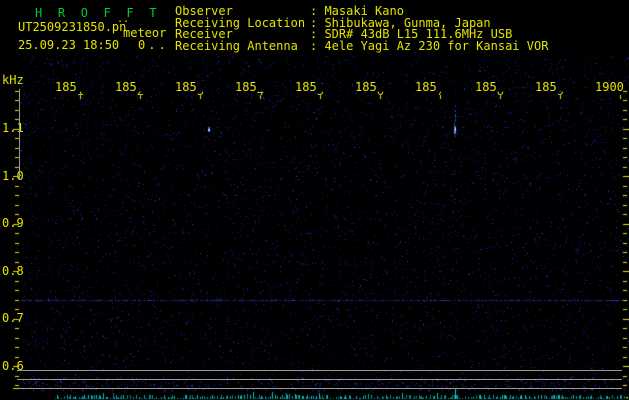  Describe the element at coordinates (549, 89) in the screenshot. I see `time-tick-label: 1859` at that location.